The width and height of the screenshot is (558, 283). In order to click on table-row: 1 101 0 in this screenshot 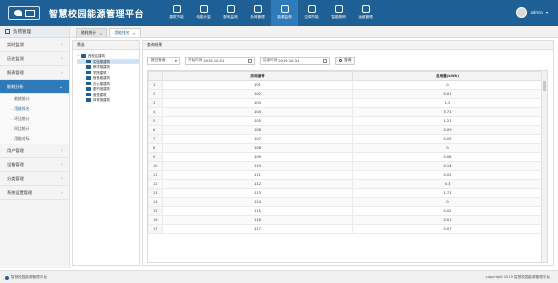, I will do `click(345, 85)`.